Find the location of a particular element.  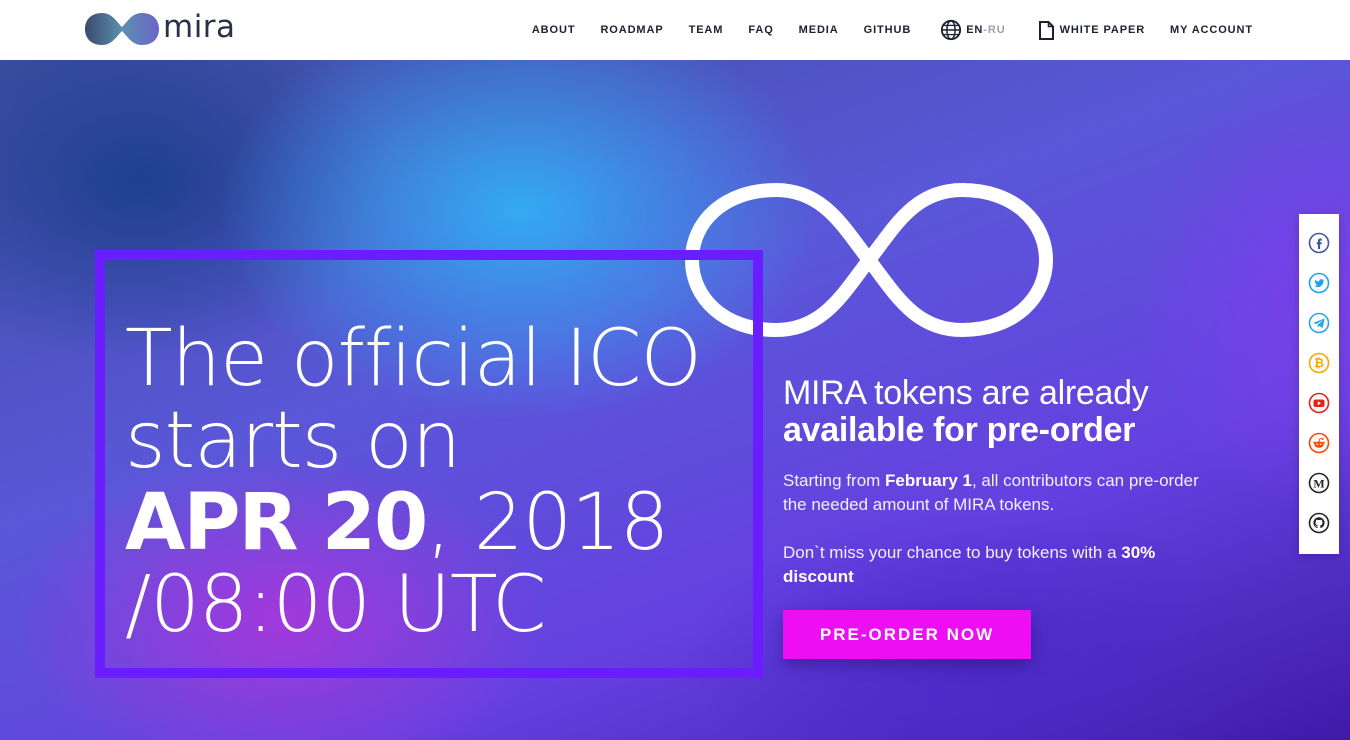

lang-current: EN is located at coordinates (975, 30).